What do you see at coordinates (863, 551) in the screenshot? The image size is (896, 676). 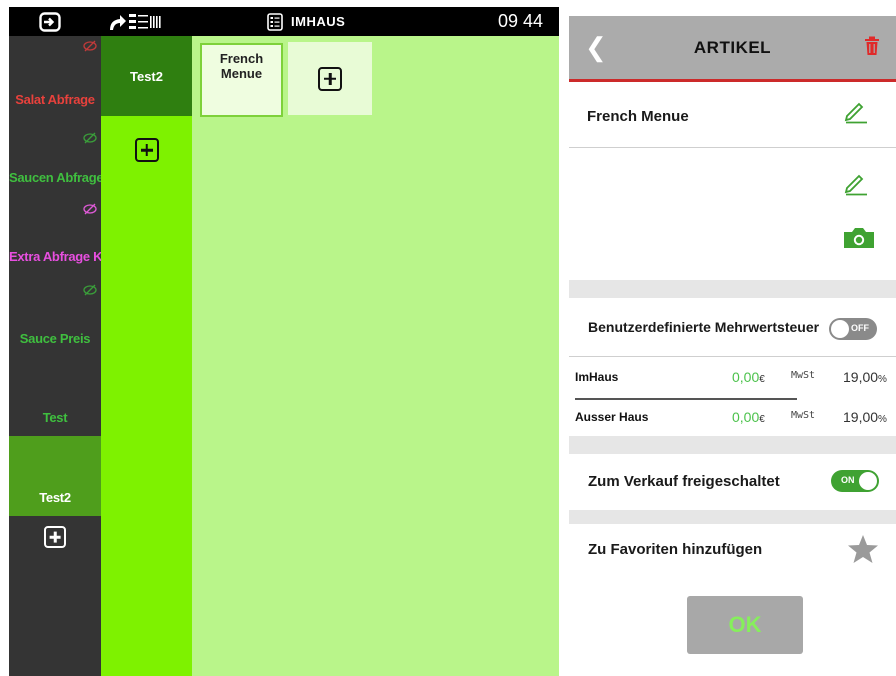 I see `star-icon` at bounding box center [863, 551].